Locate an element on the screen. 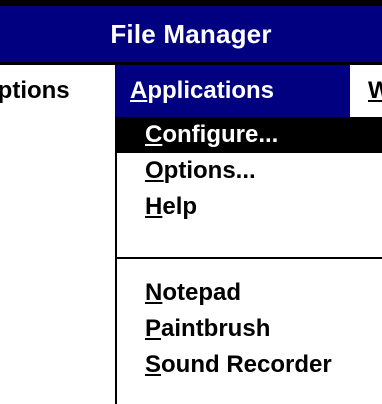  window-title: File Manager is located at coordinates (191, 34).